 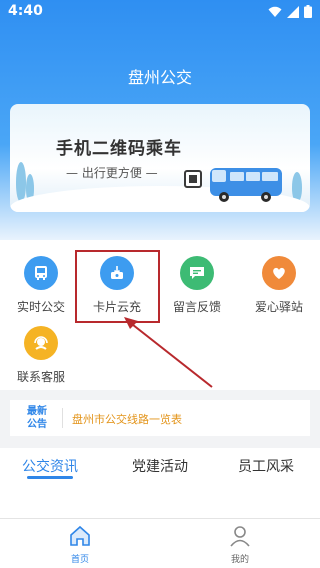 What do you see at coordinates (80, 535) in the screenshot?
I see `home-icon` at bounding box center [80, 535].